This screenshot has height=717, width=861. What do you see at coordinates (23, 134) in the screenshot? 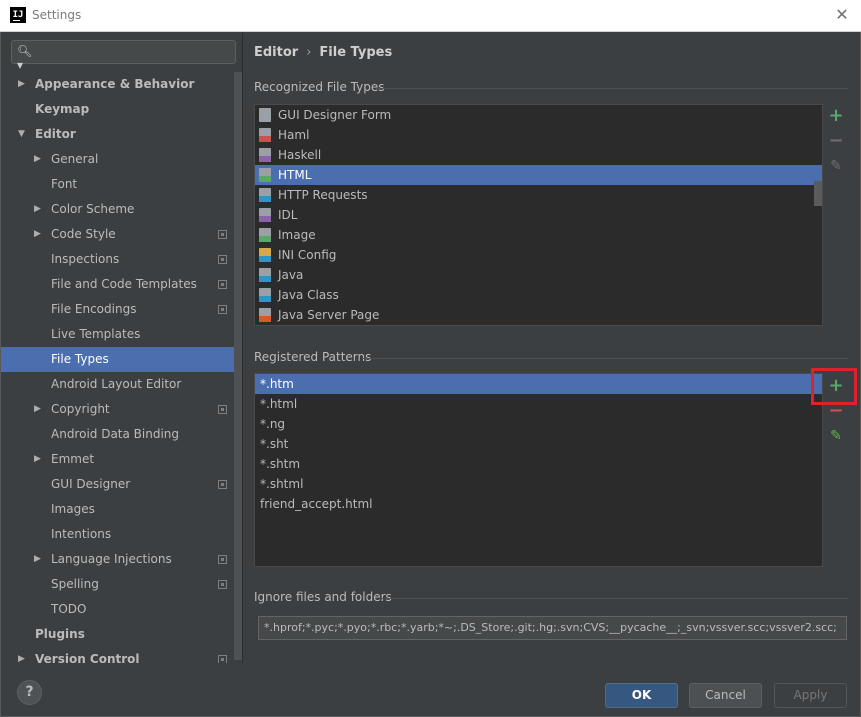
I see `expand-down-icon: ▼` at bounding box center [23, 134].